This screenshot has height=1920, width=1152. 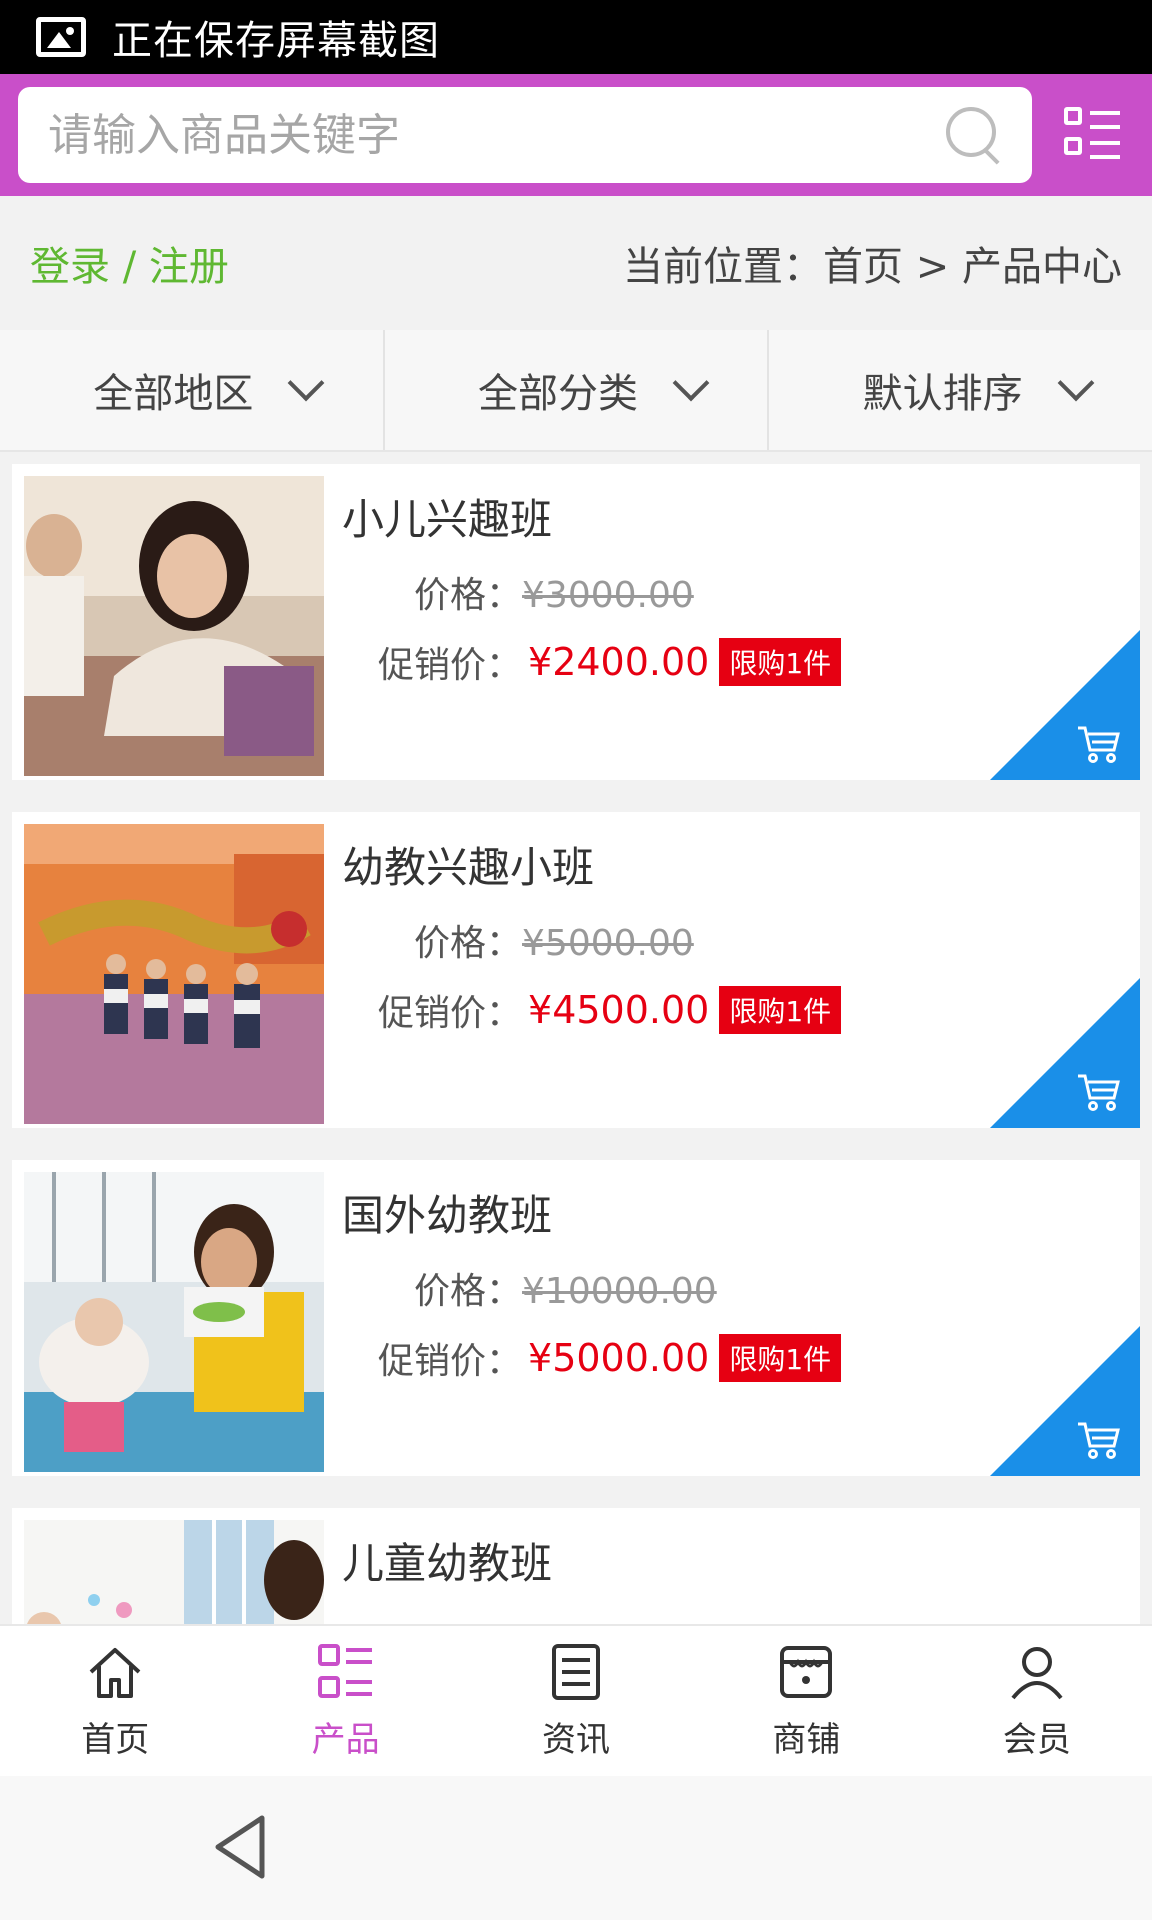 I want to click on filter-label: 全部分类, so click(x=558, y=394).